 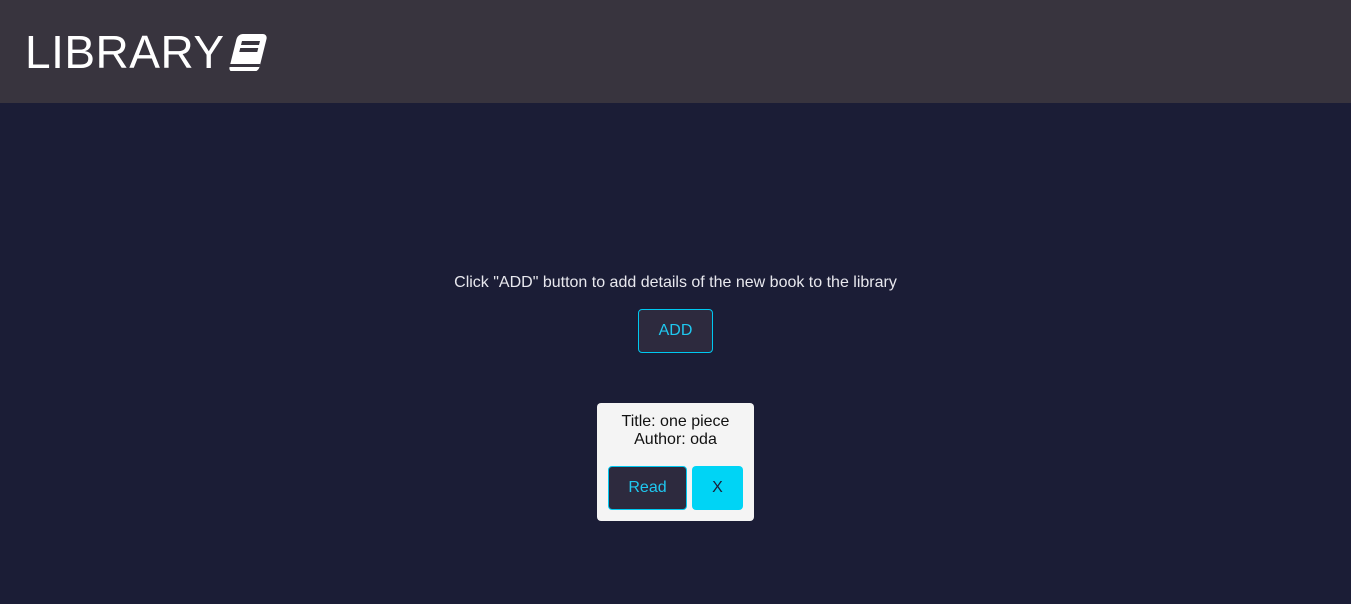 What do you see at coordinates (647, 488) in the screenshot?
I see `read-status-button: Read` at bounding box center [647, 488].